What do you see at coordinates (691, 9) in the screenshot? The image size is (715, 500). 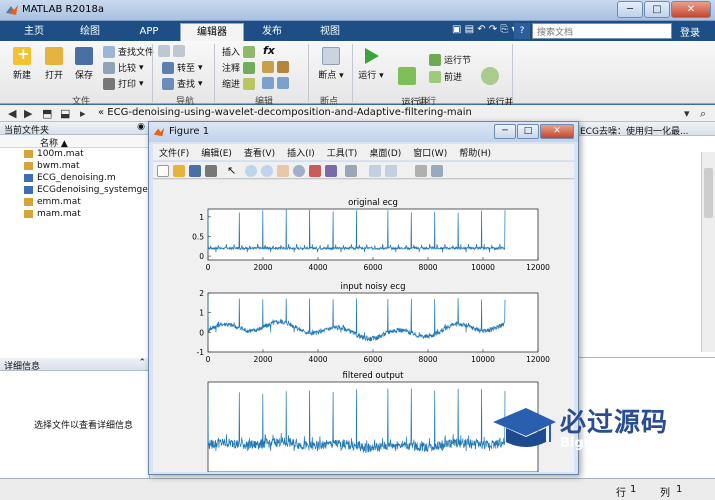 I see `close-button: ✕` at bounding box center [691, 9].